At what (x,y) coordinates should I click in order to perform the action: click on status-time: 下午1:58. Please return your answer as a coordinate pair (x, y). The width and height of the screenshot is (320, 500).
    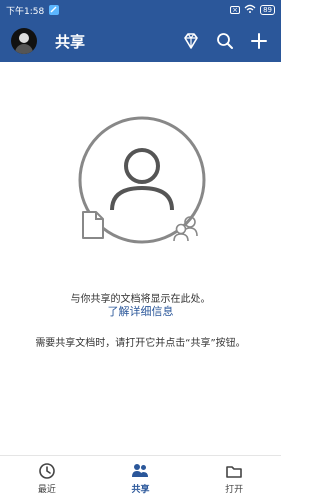
    Looking at the image, I should click on (25, 11).